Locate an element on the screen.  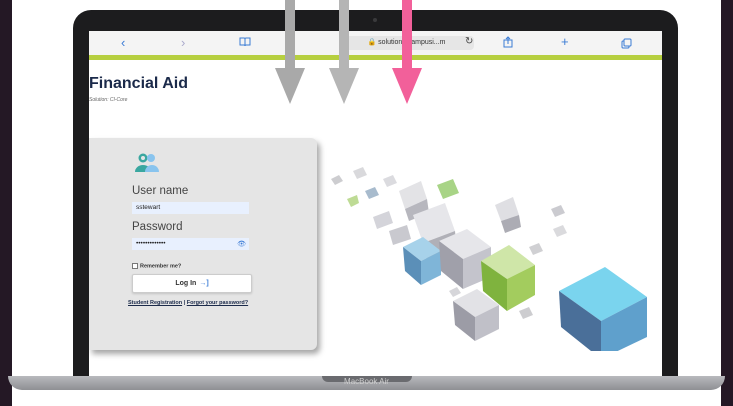
pink-arrow is located at coordinates (407, 52).